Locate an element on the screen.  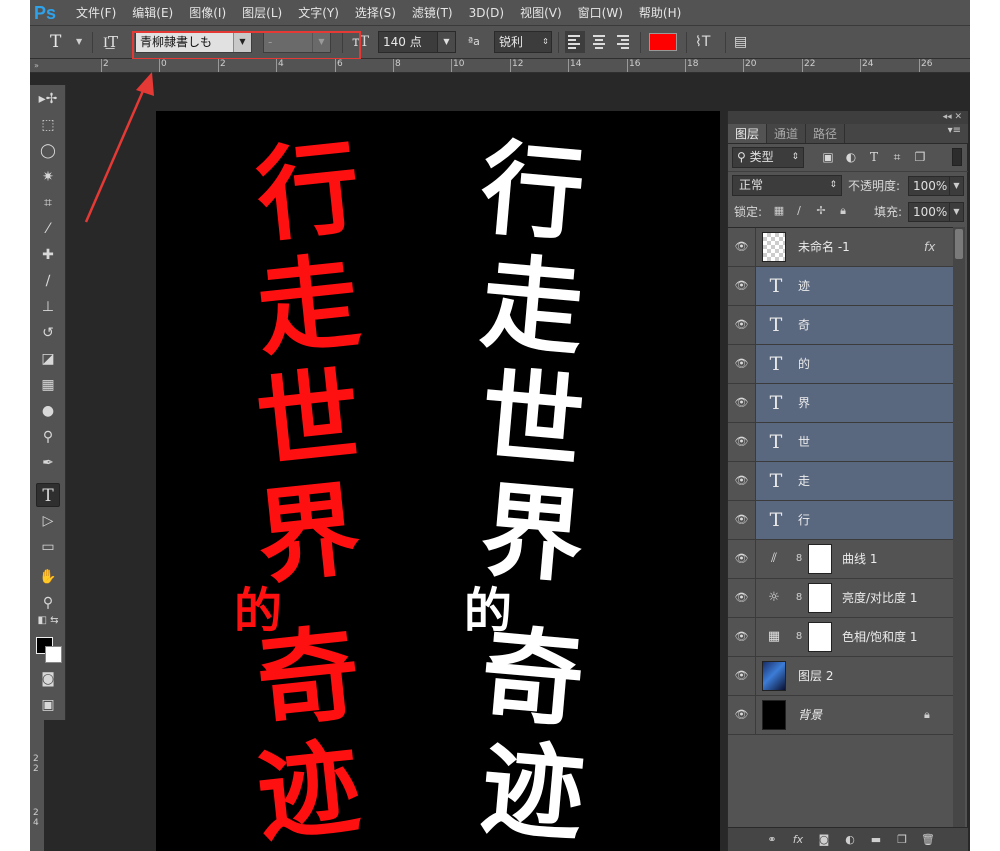
filter-shape-icon: ⌗ is located at coordinates (897, 157).